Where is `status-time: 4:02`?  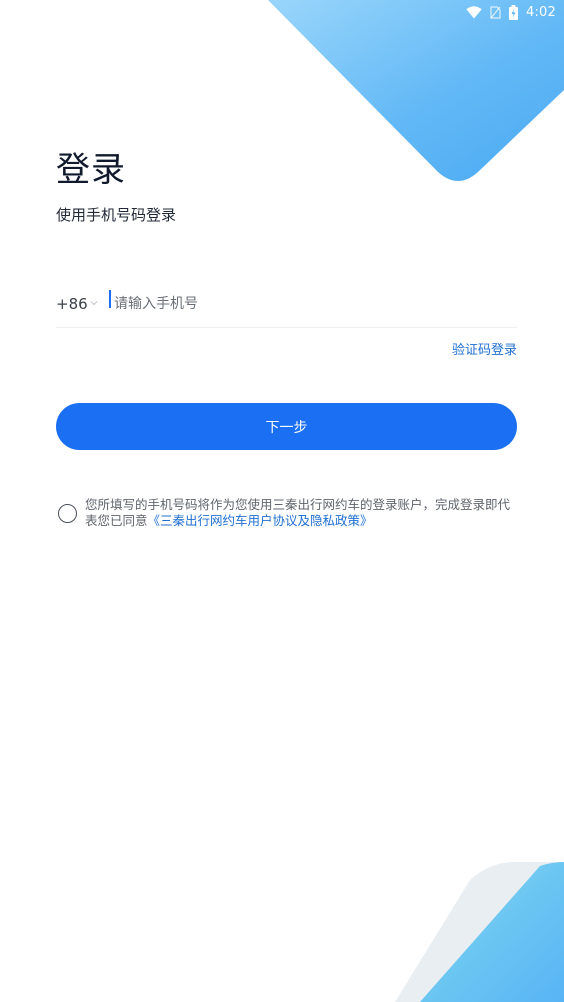 status-time: 4:02 is located at coordinates (541, 12).